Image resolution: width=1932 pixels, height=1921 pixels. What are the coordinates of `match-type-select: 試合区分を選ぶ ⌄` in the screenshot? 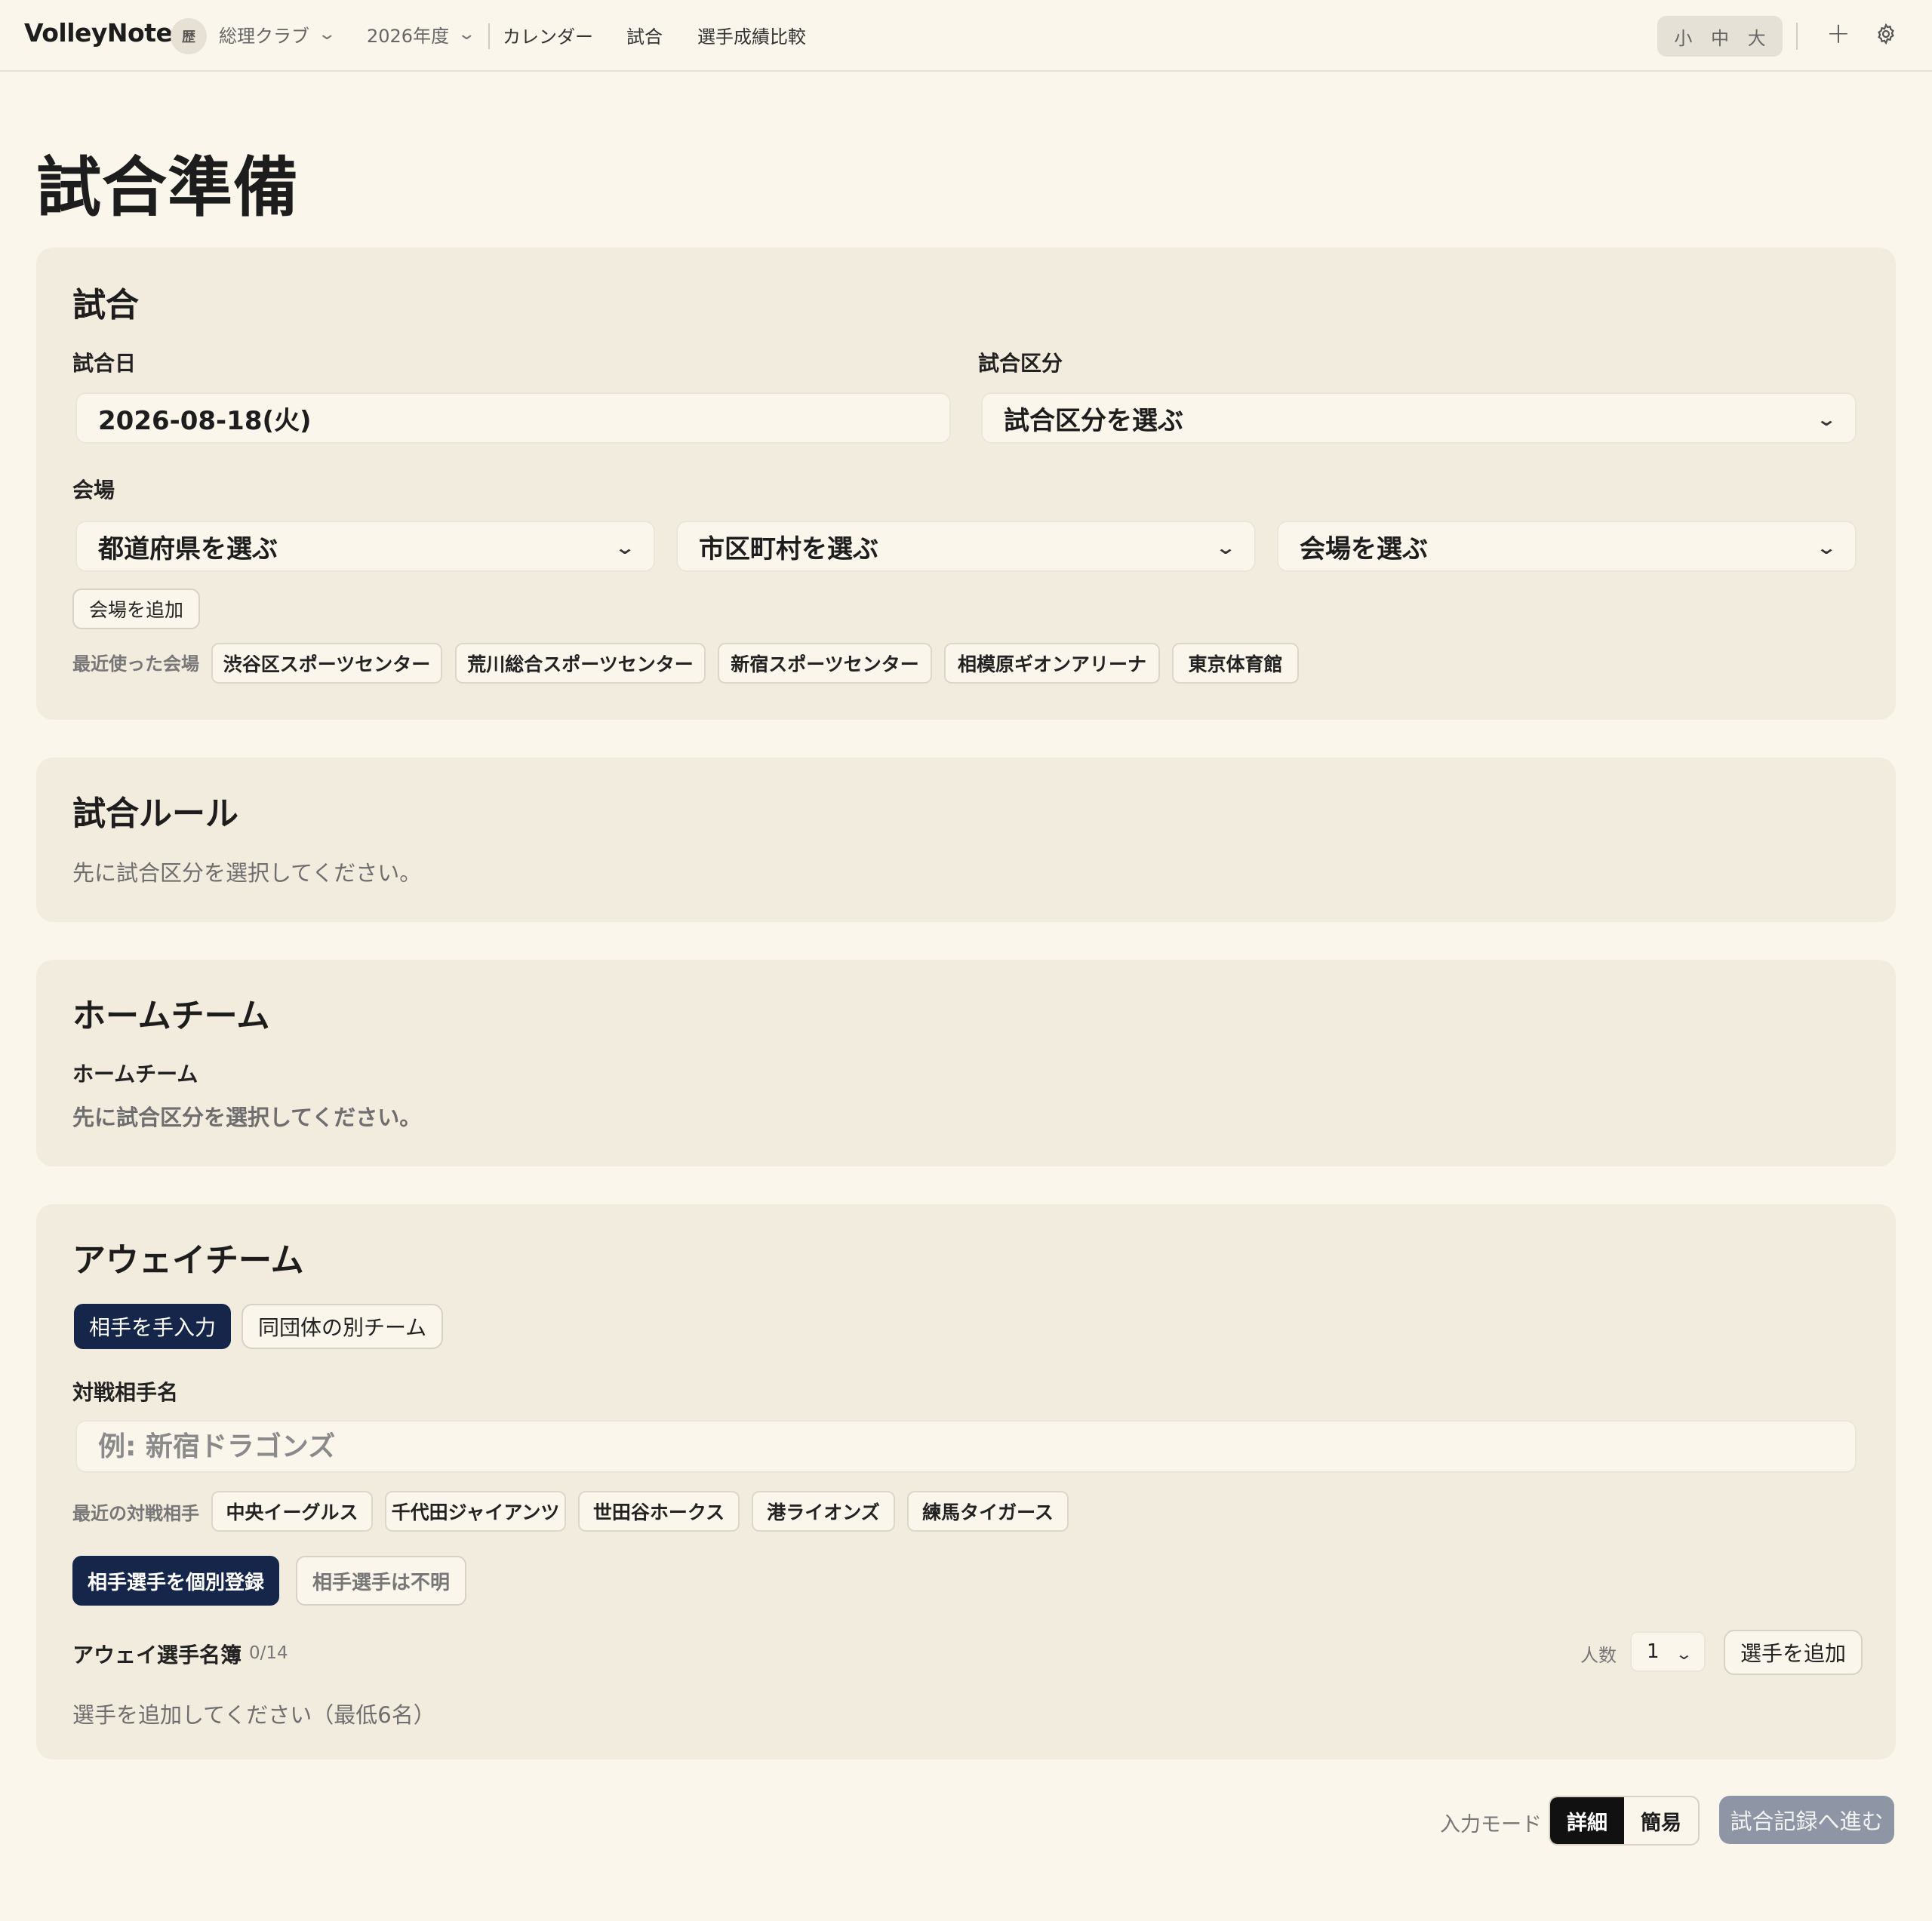 It's located at (1419, 418).